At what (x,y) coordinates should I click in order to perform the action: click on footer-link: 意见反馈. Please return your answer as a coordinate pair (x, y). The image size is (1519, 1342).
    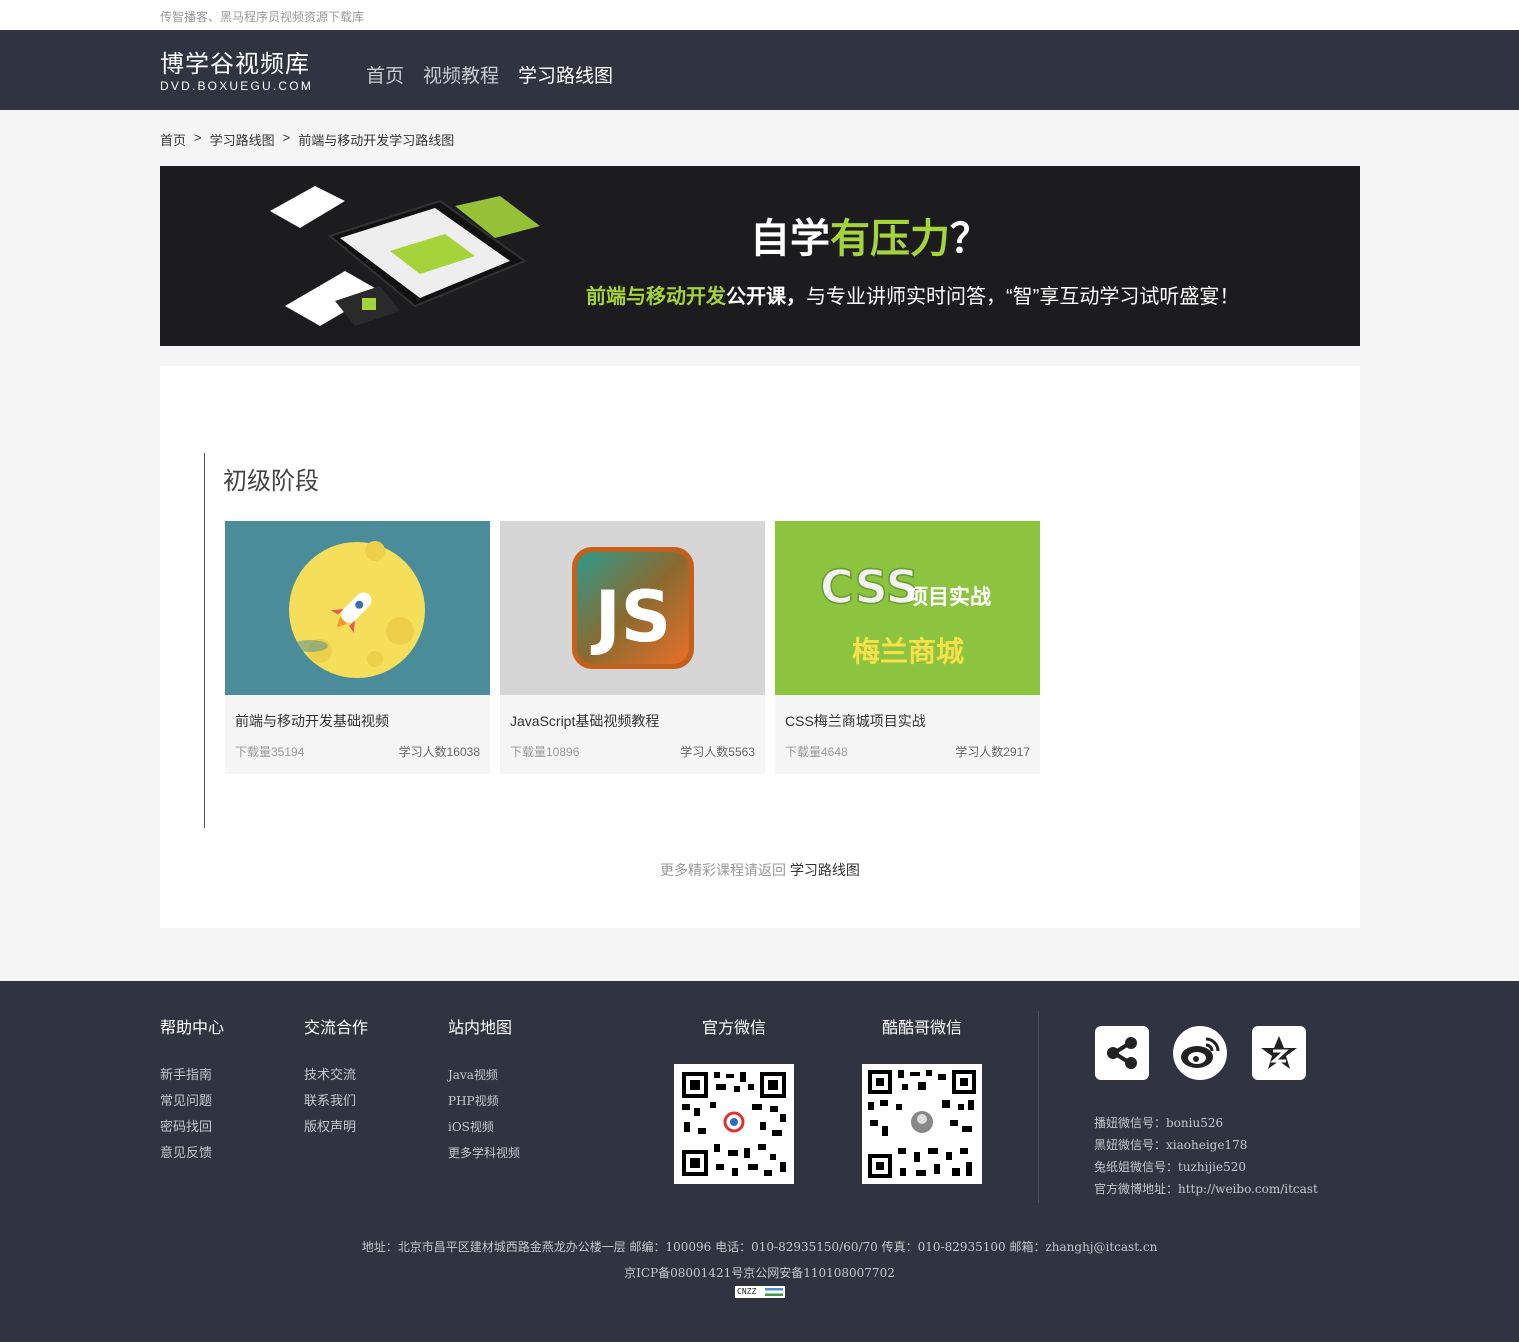
    Looking at the image, I should click on (192, 1153).